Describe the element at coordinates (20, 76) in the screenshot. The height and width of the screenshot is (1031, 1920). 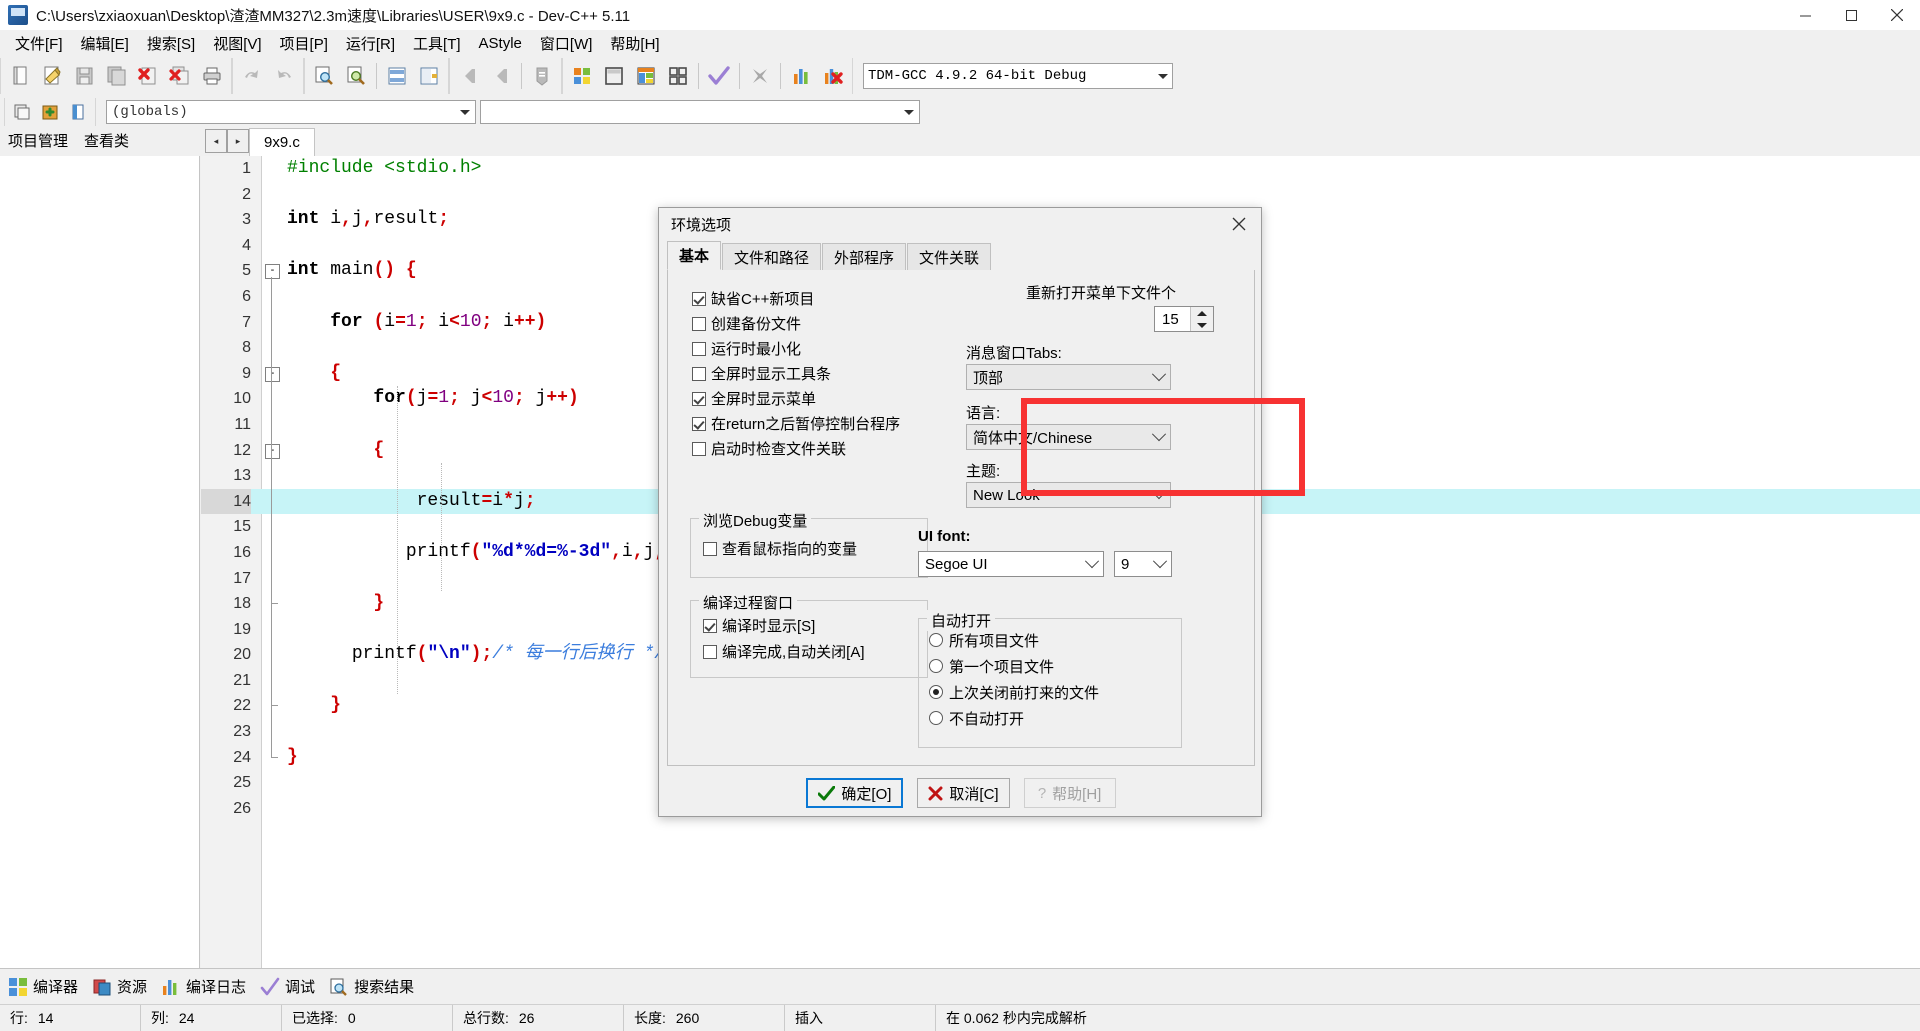
I see `new-file-icon` at that location.